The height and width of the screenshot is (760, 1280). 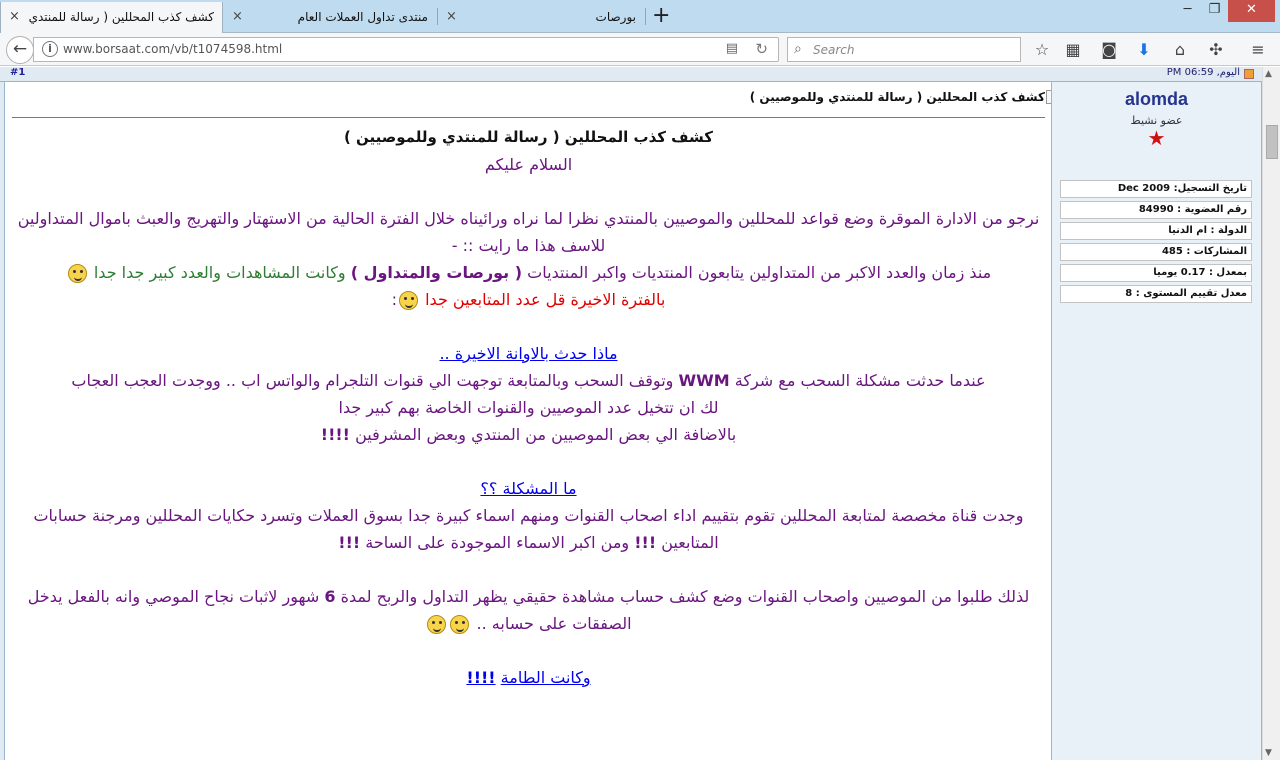 What do you see at coordinates (406, 49) in the screenshot?
I see `url-bar: i www.borsaat.com/vb/t1074598.html ▤ ↻` at bounding box center [406, 49].